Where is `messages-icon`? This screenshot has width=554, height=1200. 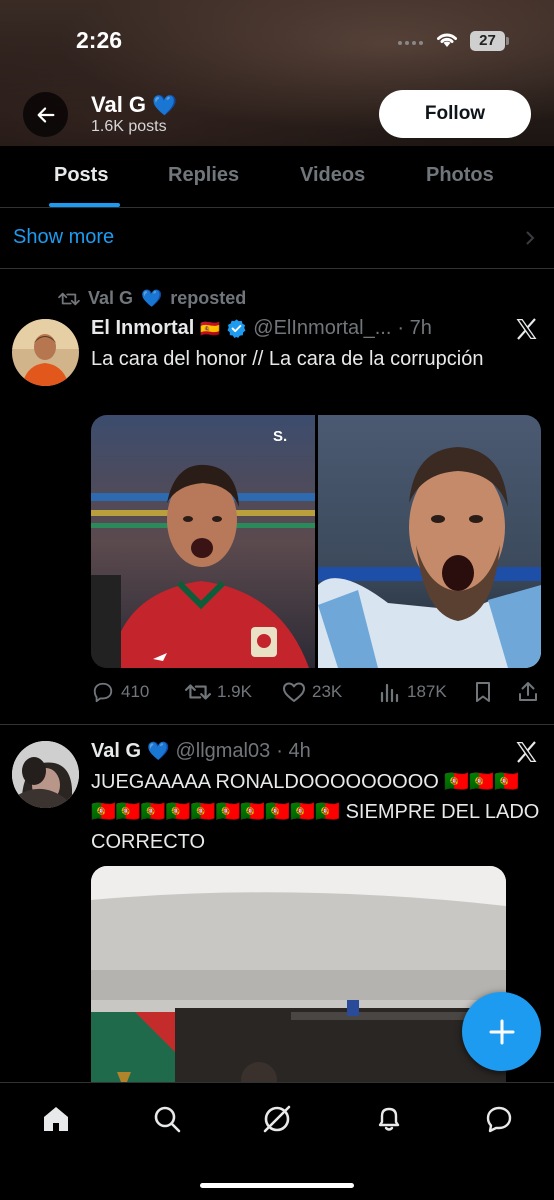
messages-icon is located at coordinates (499, 1119).